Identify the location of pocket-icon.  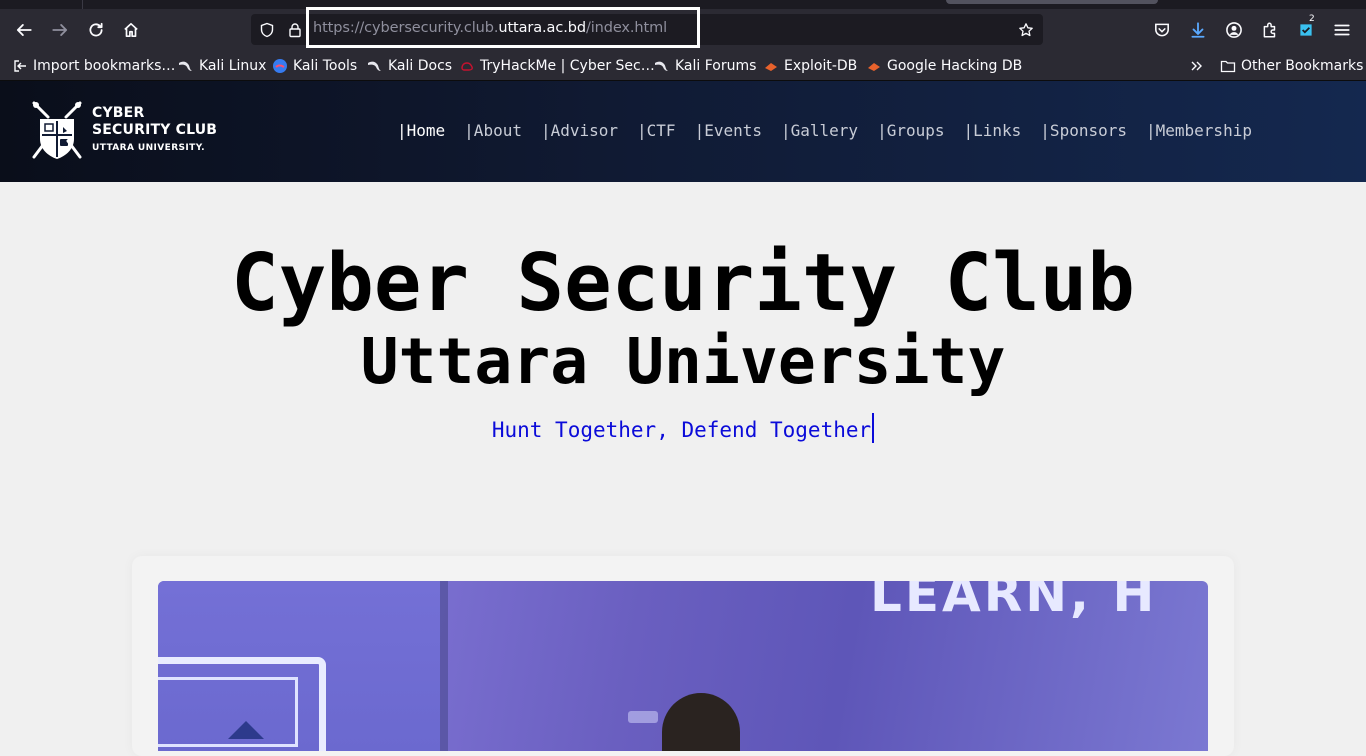
(1162, 30).